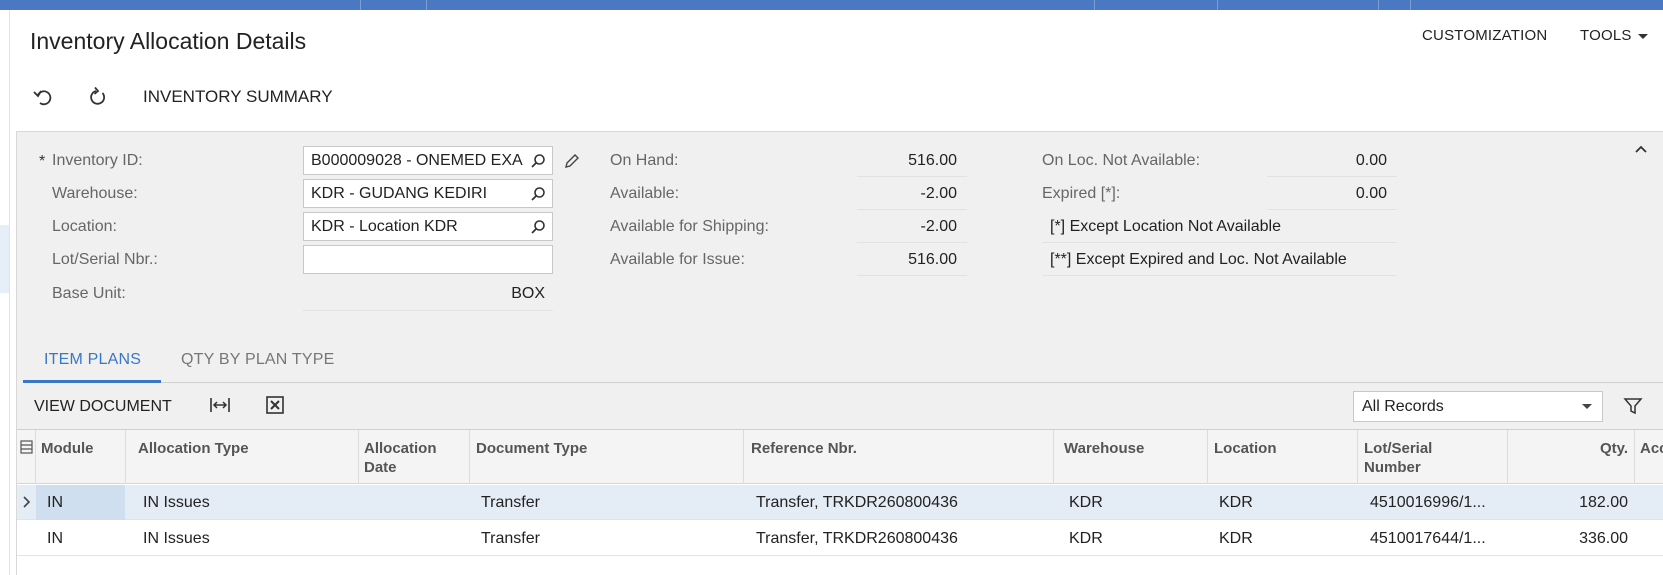  What do you see at coordinates (176, 502) in the screenshot?
I see `cell-allocation-type: IN Issues` at bounding box center [176, 502].